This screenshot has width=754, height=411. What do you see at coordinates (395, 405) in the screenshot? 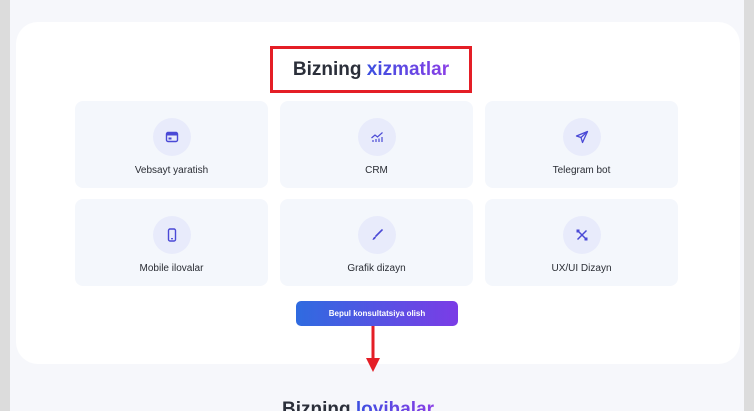
I see `next-section-title-highlight: loyihalar` at bounding box center [395, 405].